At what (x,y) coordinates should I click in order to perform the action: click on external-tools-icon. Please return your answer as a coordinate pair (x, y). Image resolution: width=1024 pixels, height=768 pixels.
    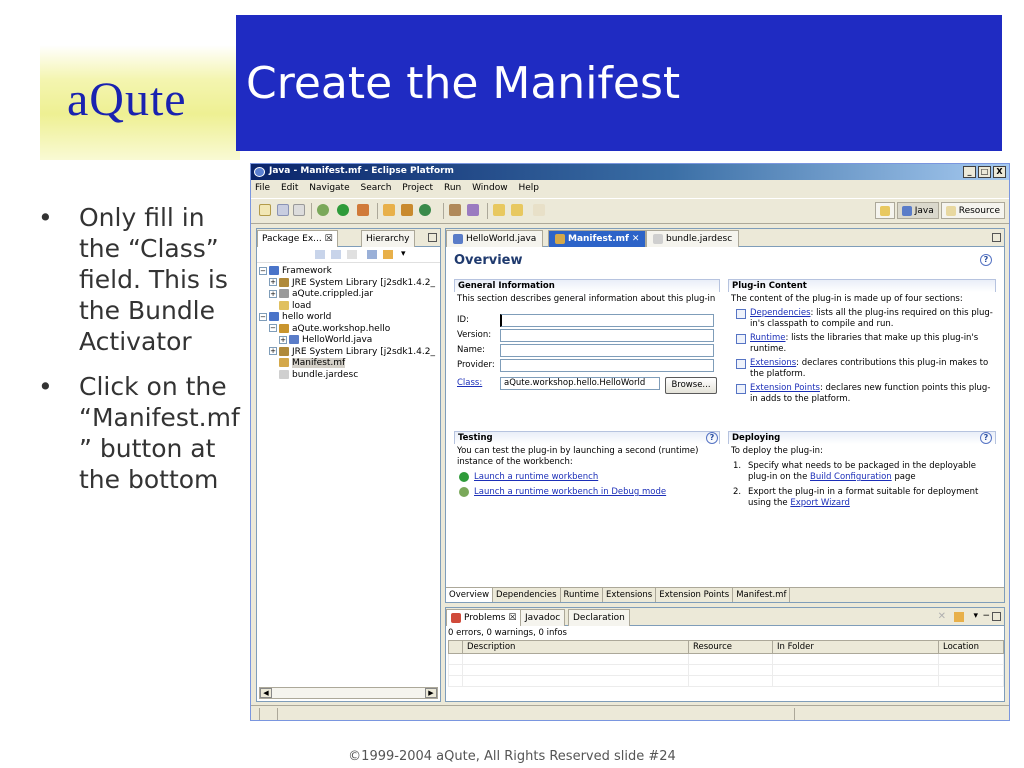
    Looking at the image, I should click on (363, 210).